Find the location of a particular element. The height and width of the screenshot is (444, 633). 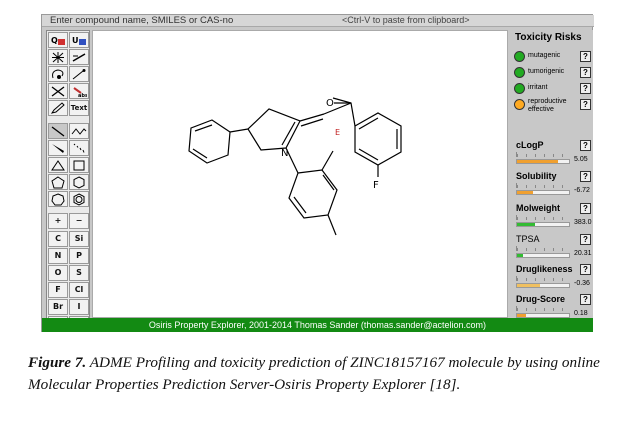

pencil-icon is located at coordinates (58, 108).